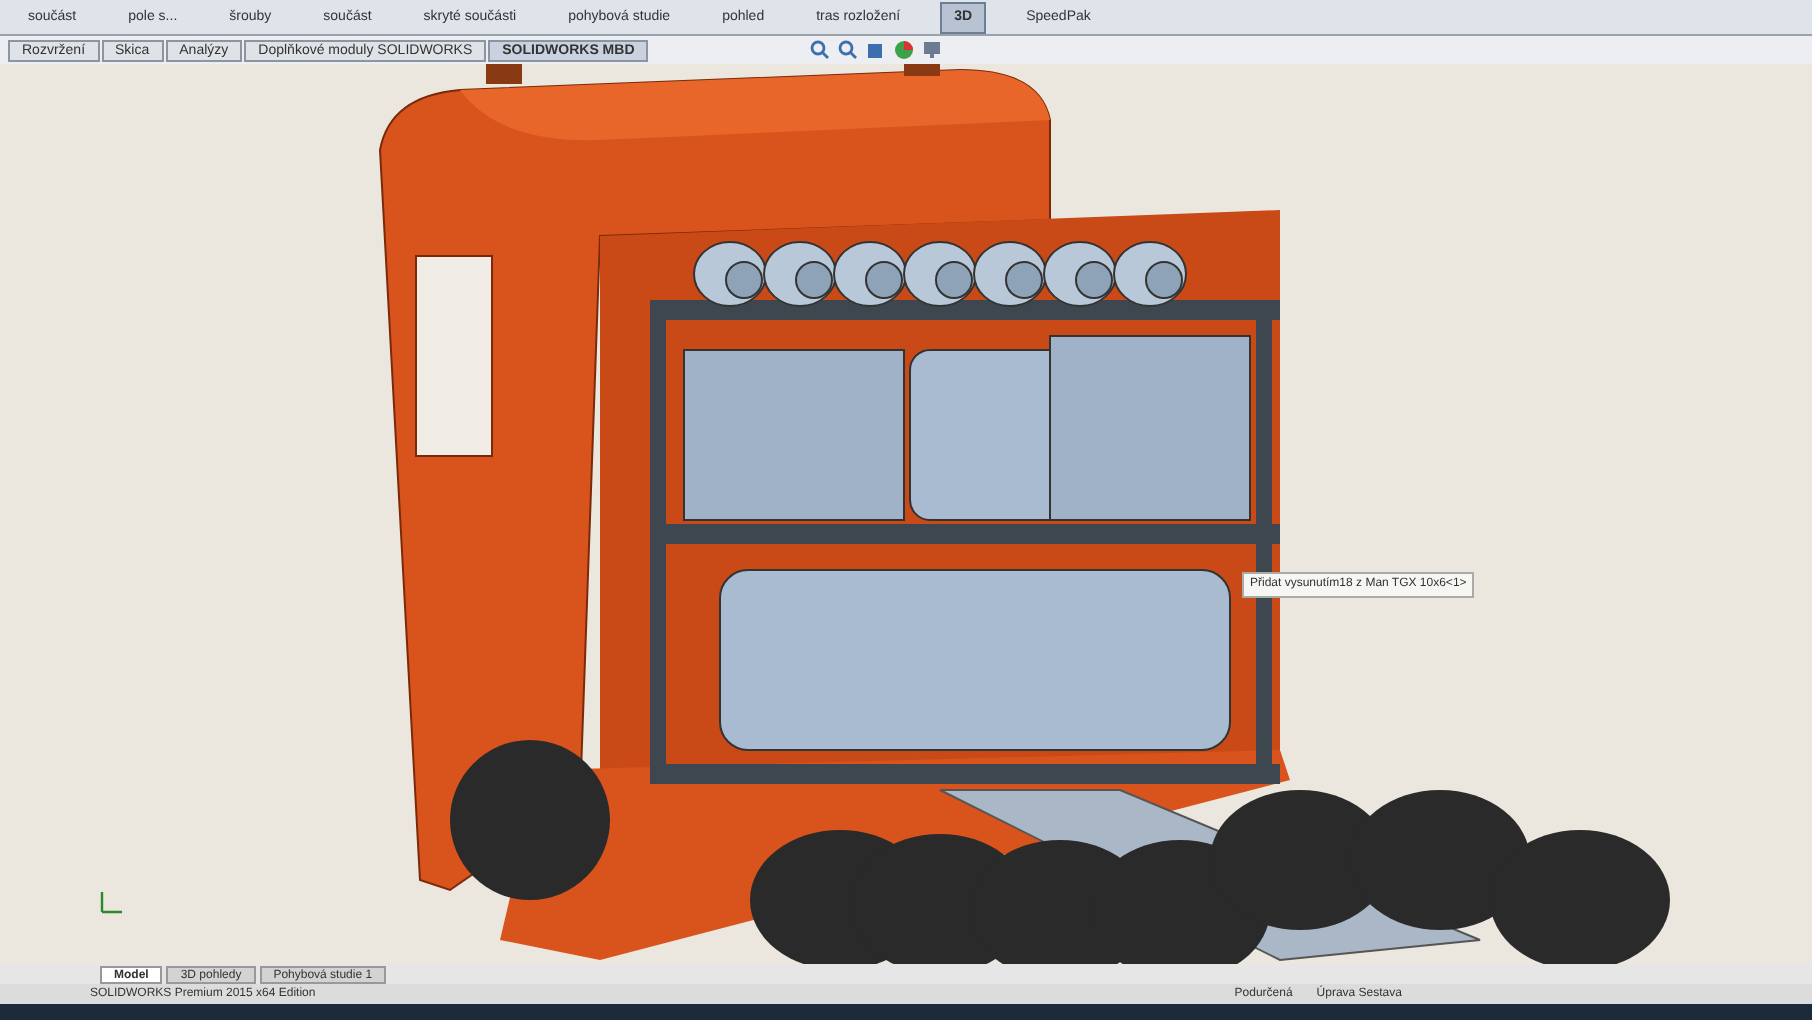 The image size is (1812, 1020). What do you see at coordinates (932, 50) in the screenshot?
I see `monitor-icon` at bounding box center [932, 50].